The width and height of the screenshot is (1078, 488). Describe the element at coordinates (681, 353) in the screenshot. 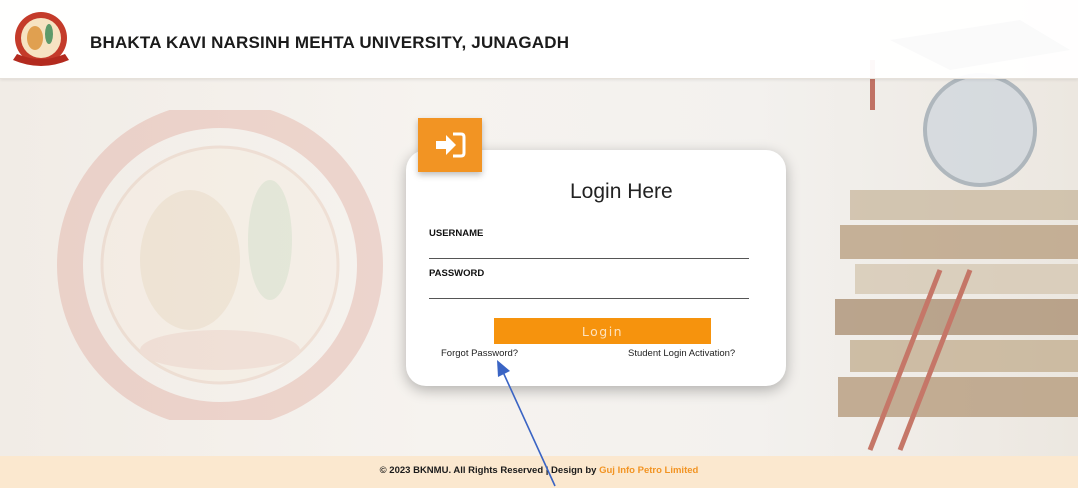

I see `student-login-activation-link: Student Login Activation?` at that location.